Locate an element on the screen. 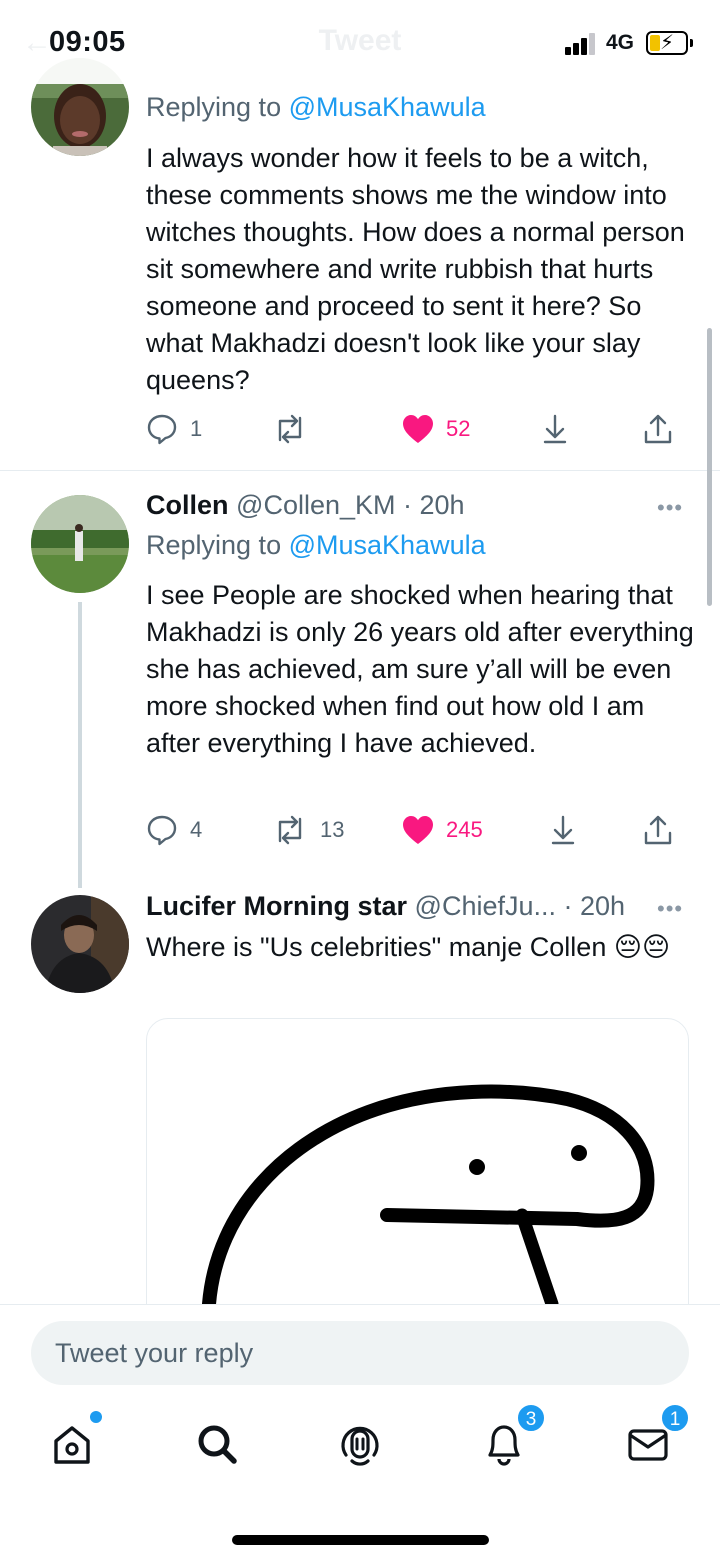 Image resolution: width=720 pixels, height=1559 pixels. tweet-author: Lucifer Morning star @ChiefJu... · 20h is located at coordinates (385, 906).